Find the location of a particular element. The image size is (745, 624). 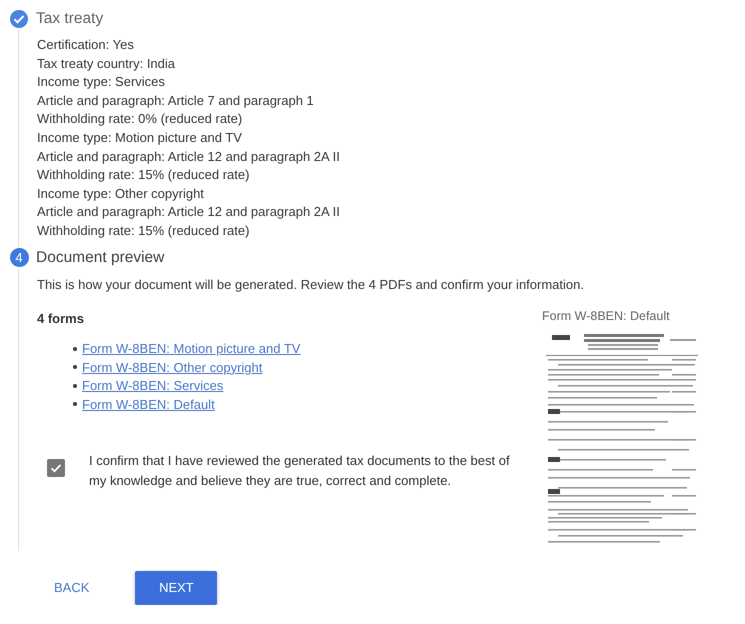

summary-text: Article and paragraph: Article 7 and paragraph 1 is located at coordinates (176, 101).